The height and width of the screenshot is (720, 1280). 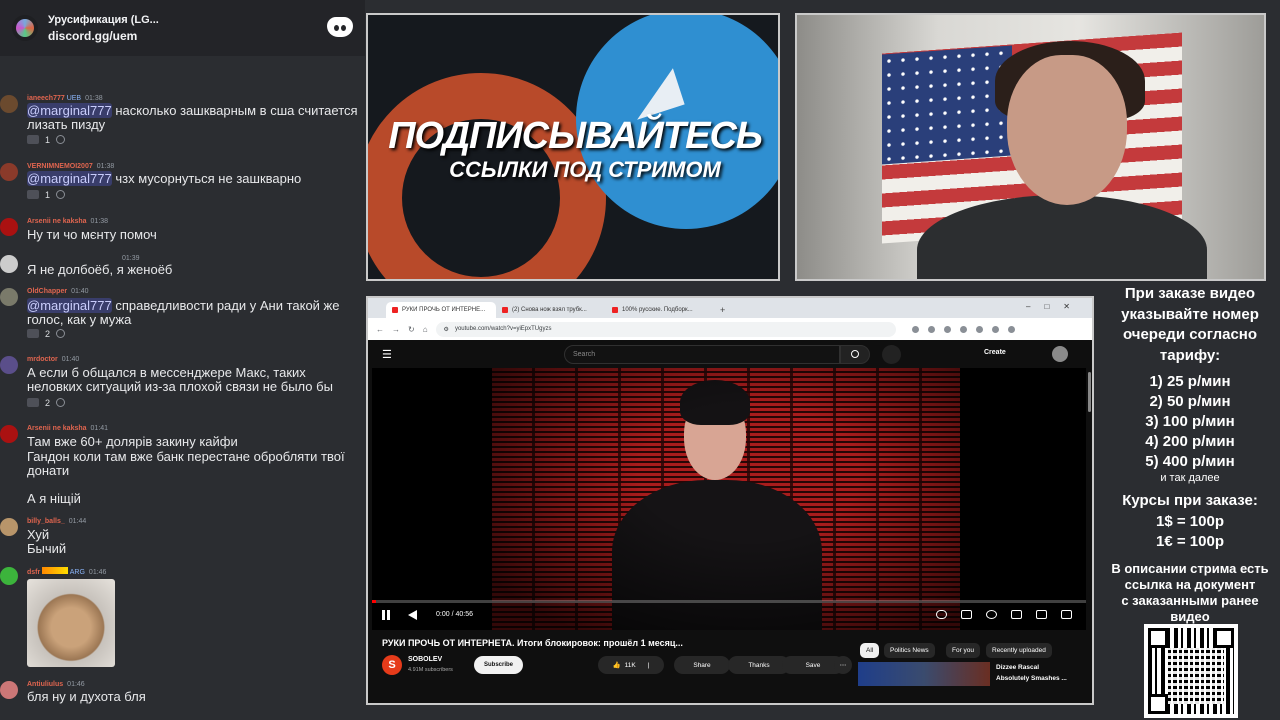 What do you see at coordinates (42, 359) in the screenshot?
I see `username: mrdoctor` at bounding box center [42, 359].